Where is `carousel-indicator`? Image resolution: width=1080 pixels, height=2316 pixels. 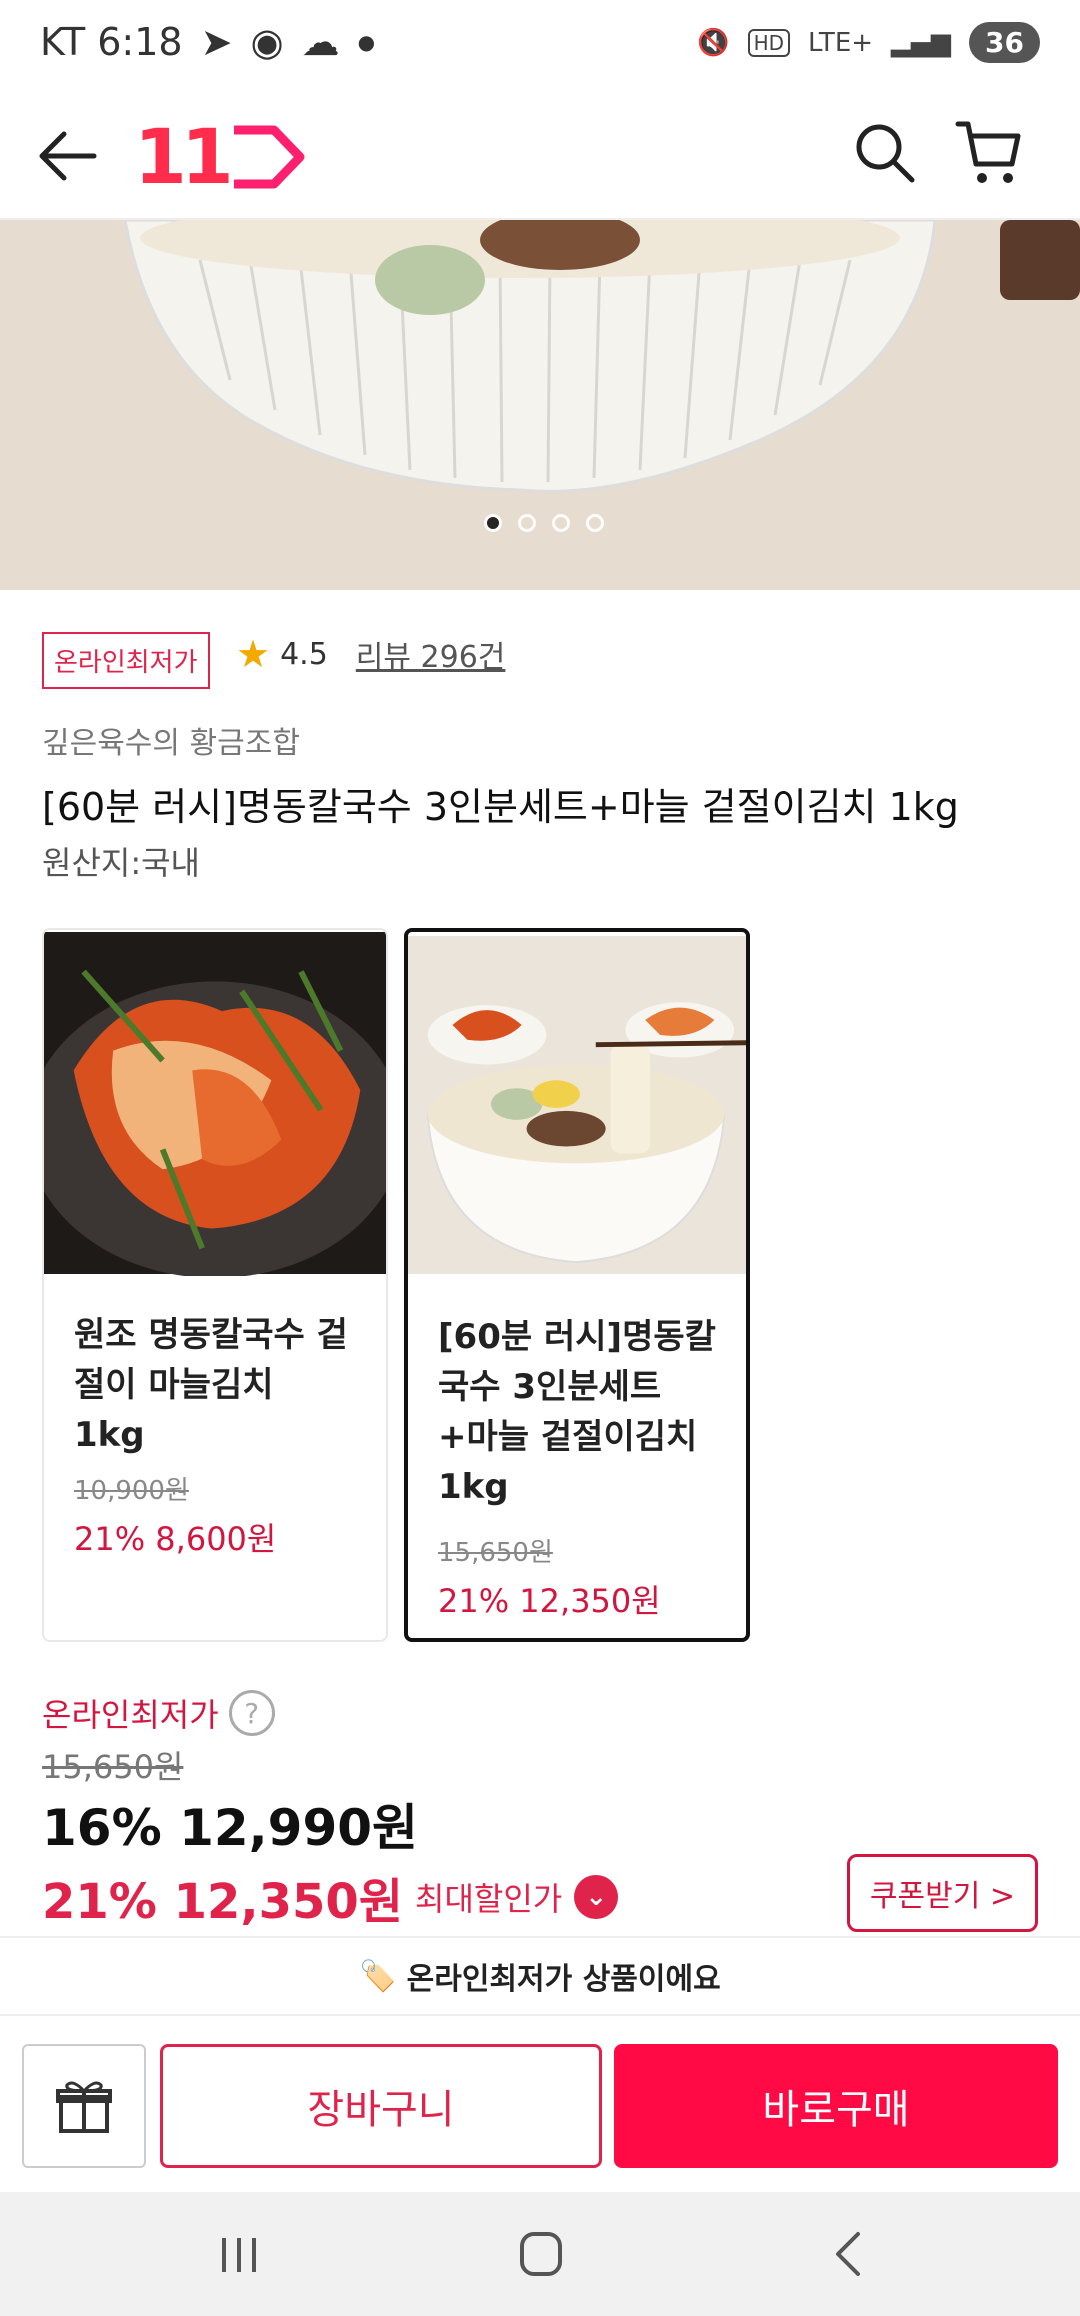
carousel-indicator is located at coordinates (544, 523).